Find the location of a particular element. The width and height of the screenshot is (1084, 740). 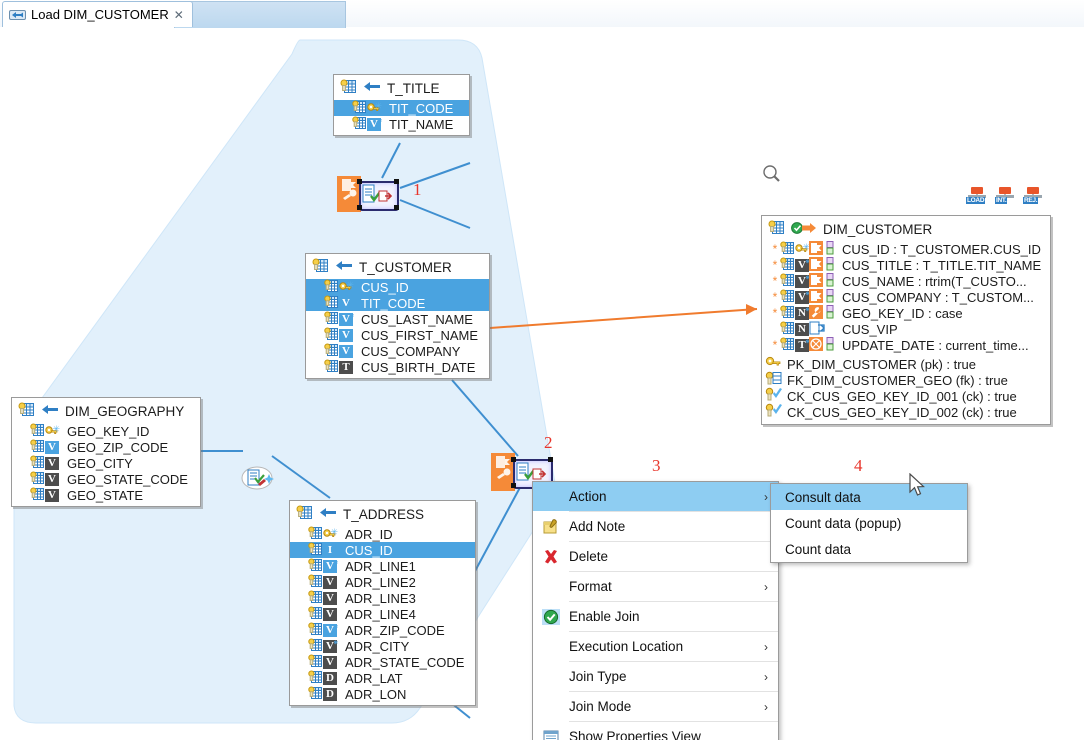

constraint-row: FK_DIM_CUSTOMER_GEO (fk) : true is located at coordinates (906, 379).